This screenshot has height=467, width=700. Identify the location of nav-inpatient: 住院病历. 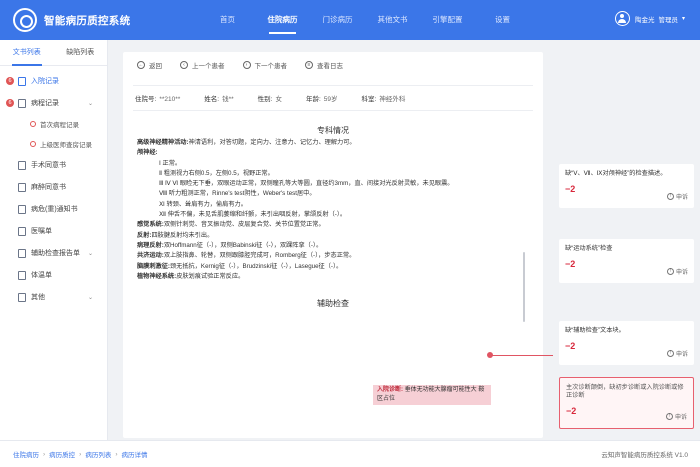
(282, 20).